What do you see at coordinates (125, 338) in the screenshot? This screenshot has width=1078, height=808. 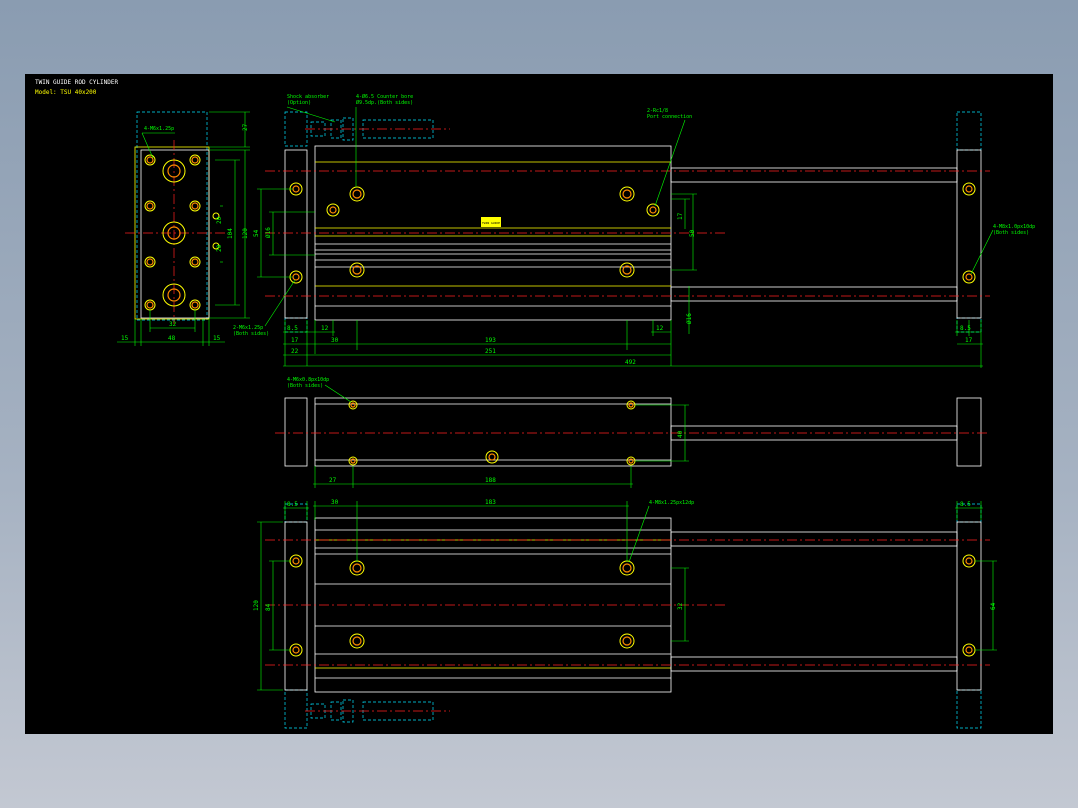 I see `dim-15a: 15` at bounding box center [125, 338].